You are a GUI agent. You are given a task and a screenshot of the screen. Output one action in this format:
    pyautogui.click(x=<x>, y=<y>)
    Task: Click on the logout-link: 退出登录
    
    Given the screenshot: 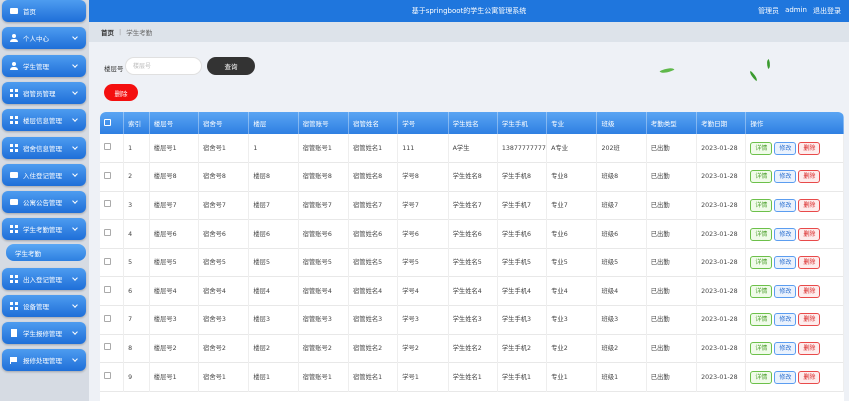 What is the action you would take?
    pyautogui.click(x=827, y=11)
    